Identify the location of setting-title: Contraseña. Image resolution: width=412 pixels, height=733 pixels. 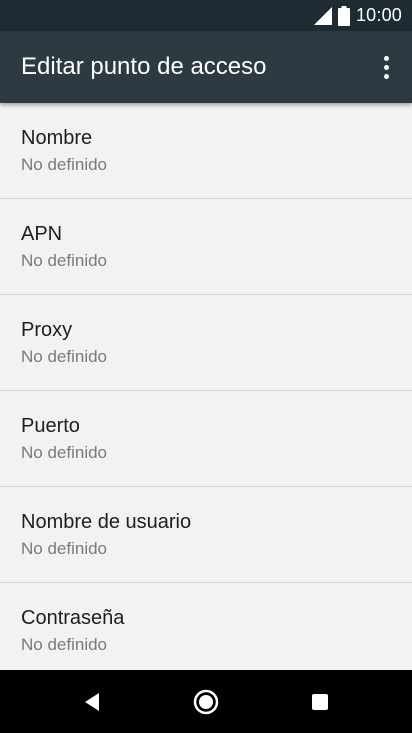
(73, 618).